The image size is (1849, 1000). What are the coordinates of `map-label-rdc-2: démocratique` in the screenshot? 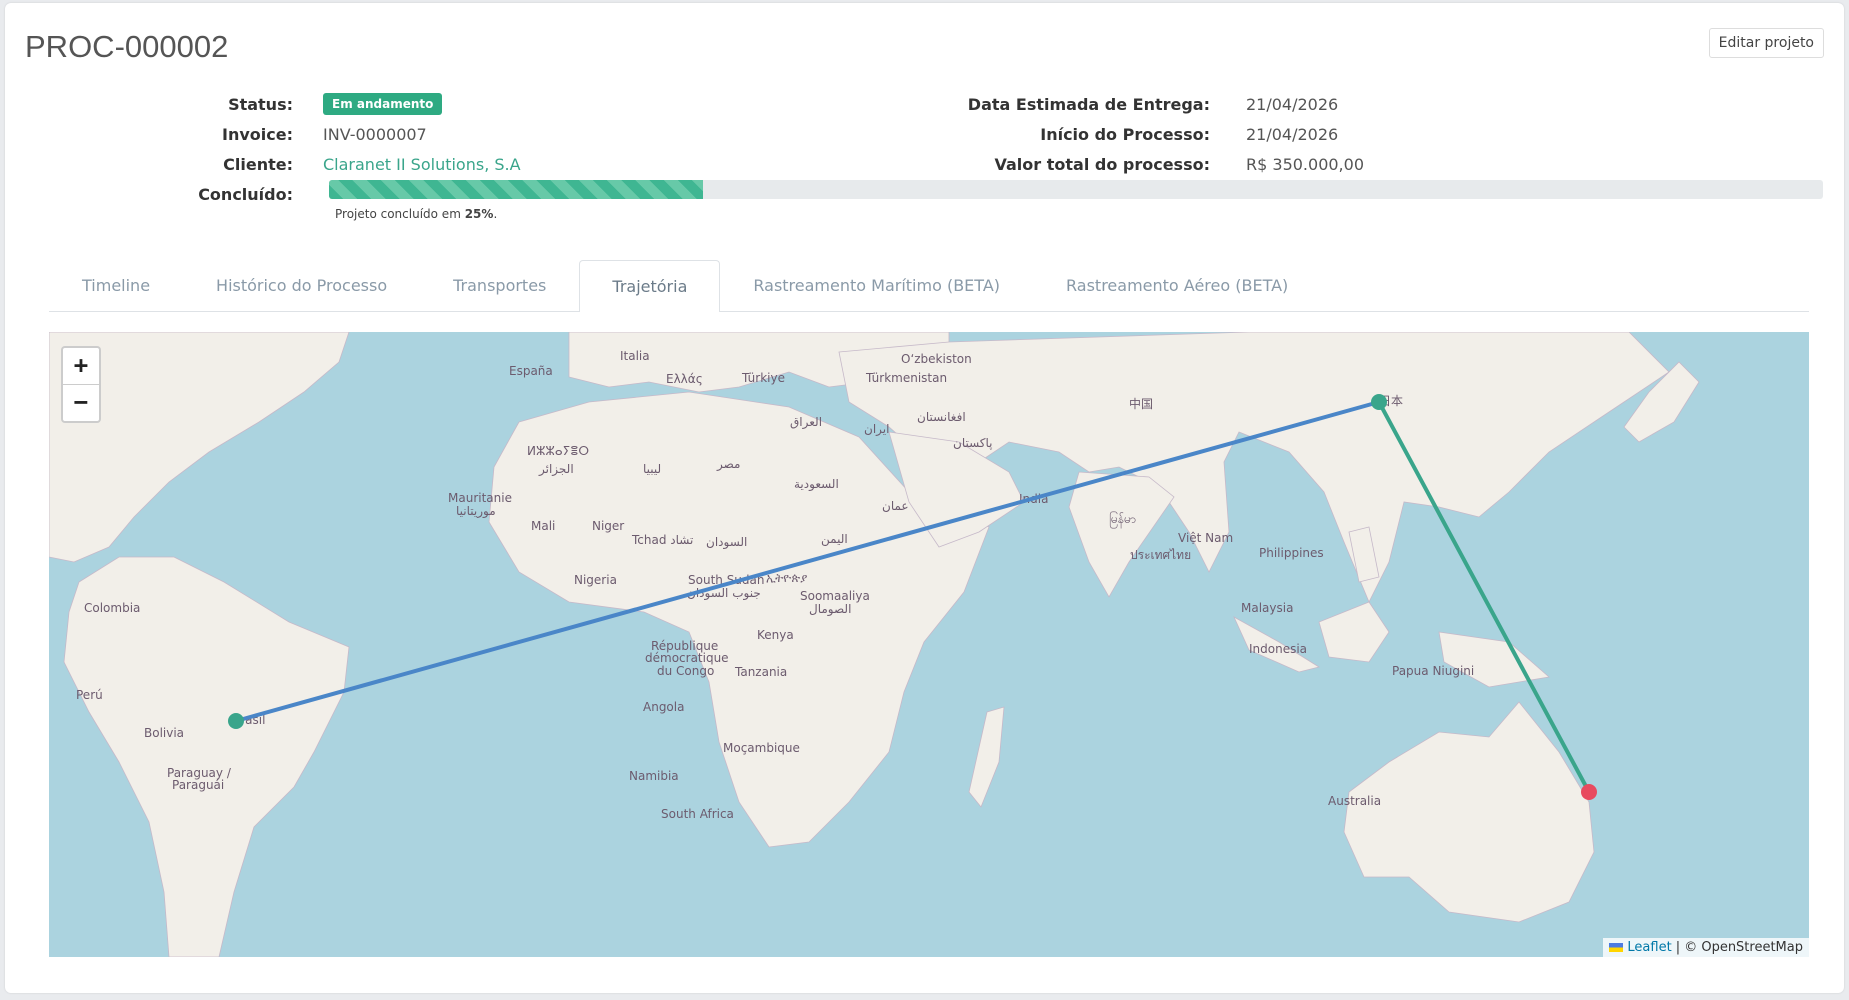 It's located at (687, 658).